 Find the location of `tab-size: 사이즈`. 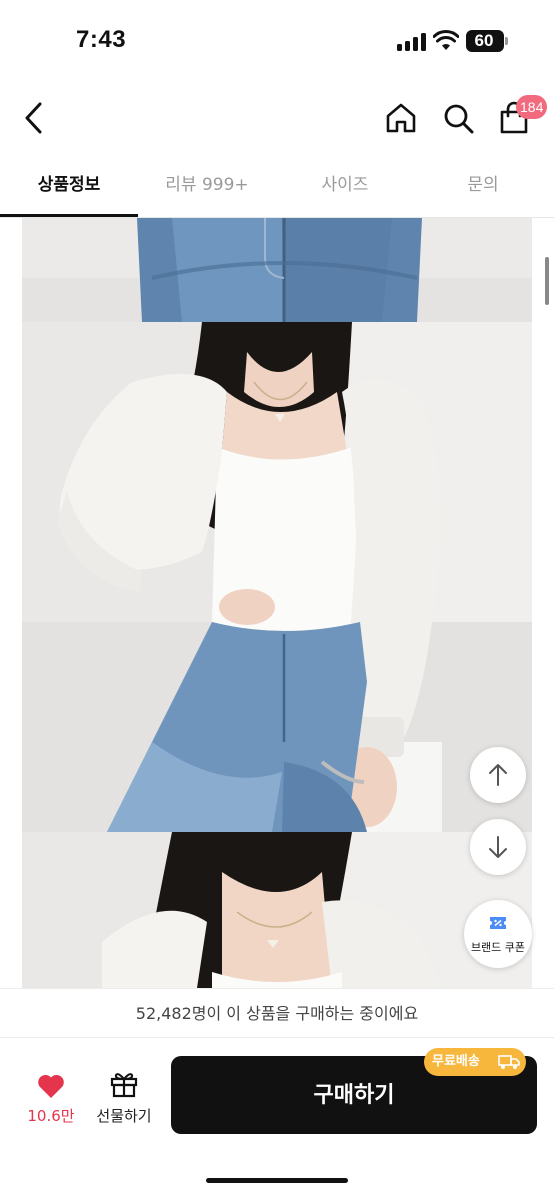

tab-size: 사이즈 is located at coordinates (345, 189).